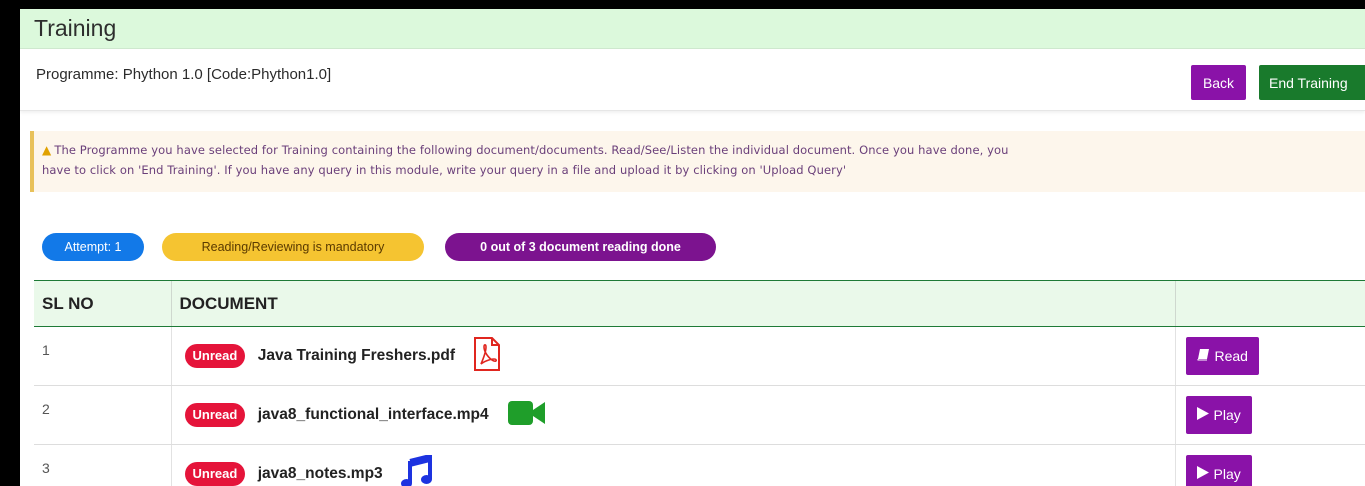 This screenshot has height=486, width=1365. What do you see at coordinates (47, 150) in the screenshot?
I see `warning-icon: ▲` at bounding box center [47, 150].